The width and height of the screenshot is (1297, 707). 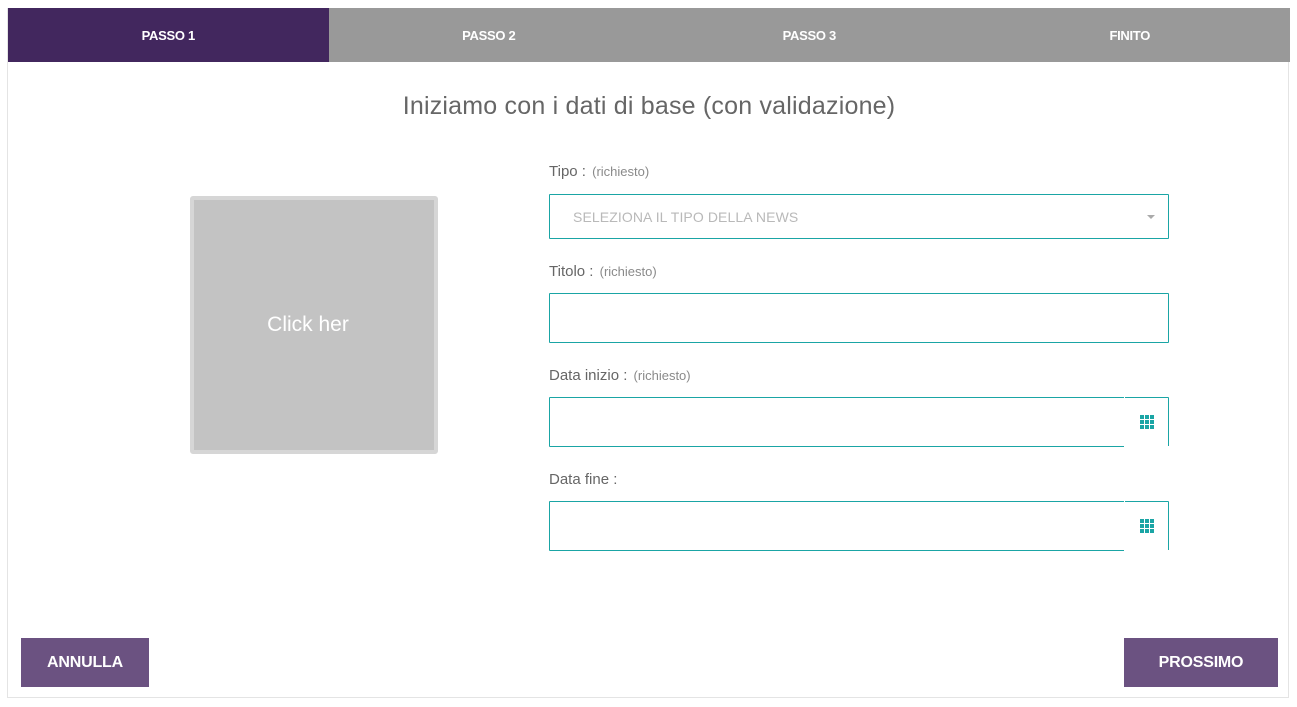 I want to click on data-fine-field-box, so click(x=859, y=526).